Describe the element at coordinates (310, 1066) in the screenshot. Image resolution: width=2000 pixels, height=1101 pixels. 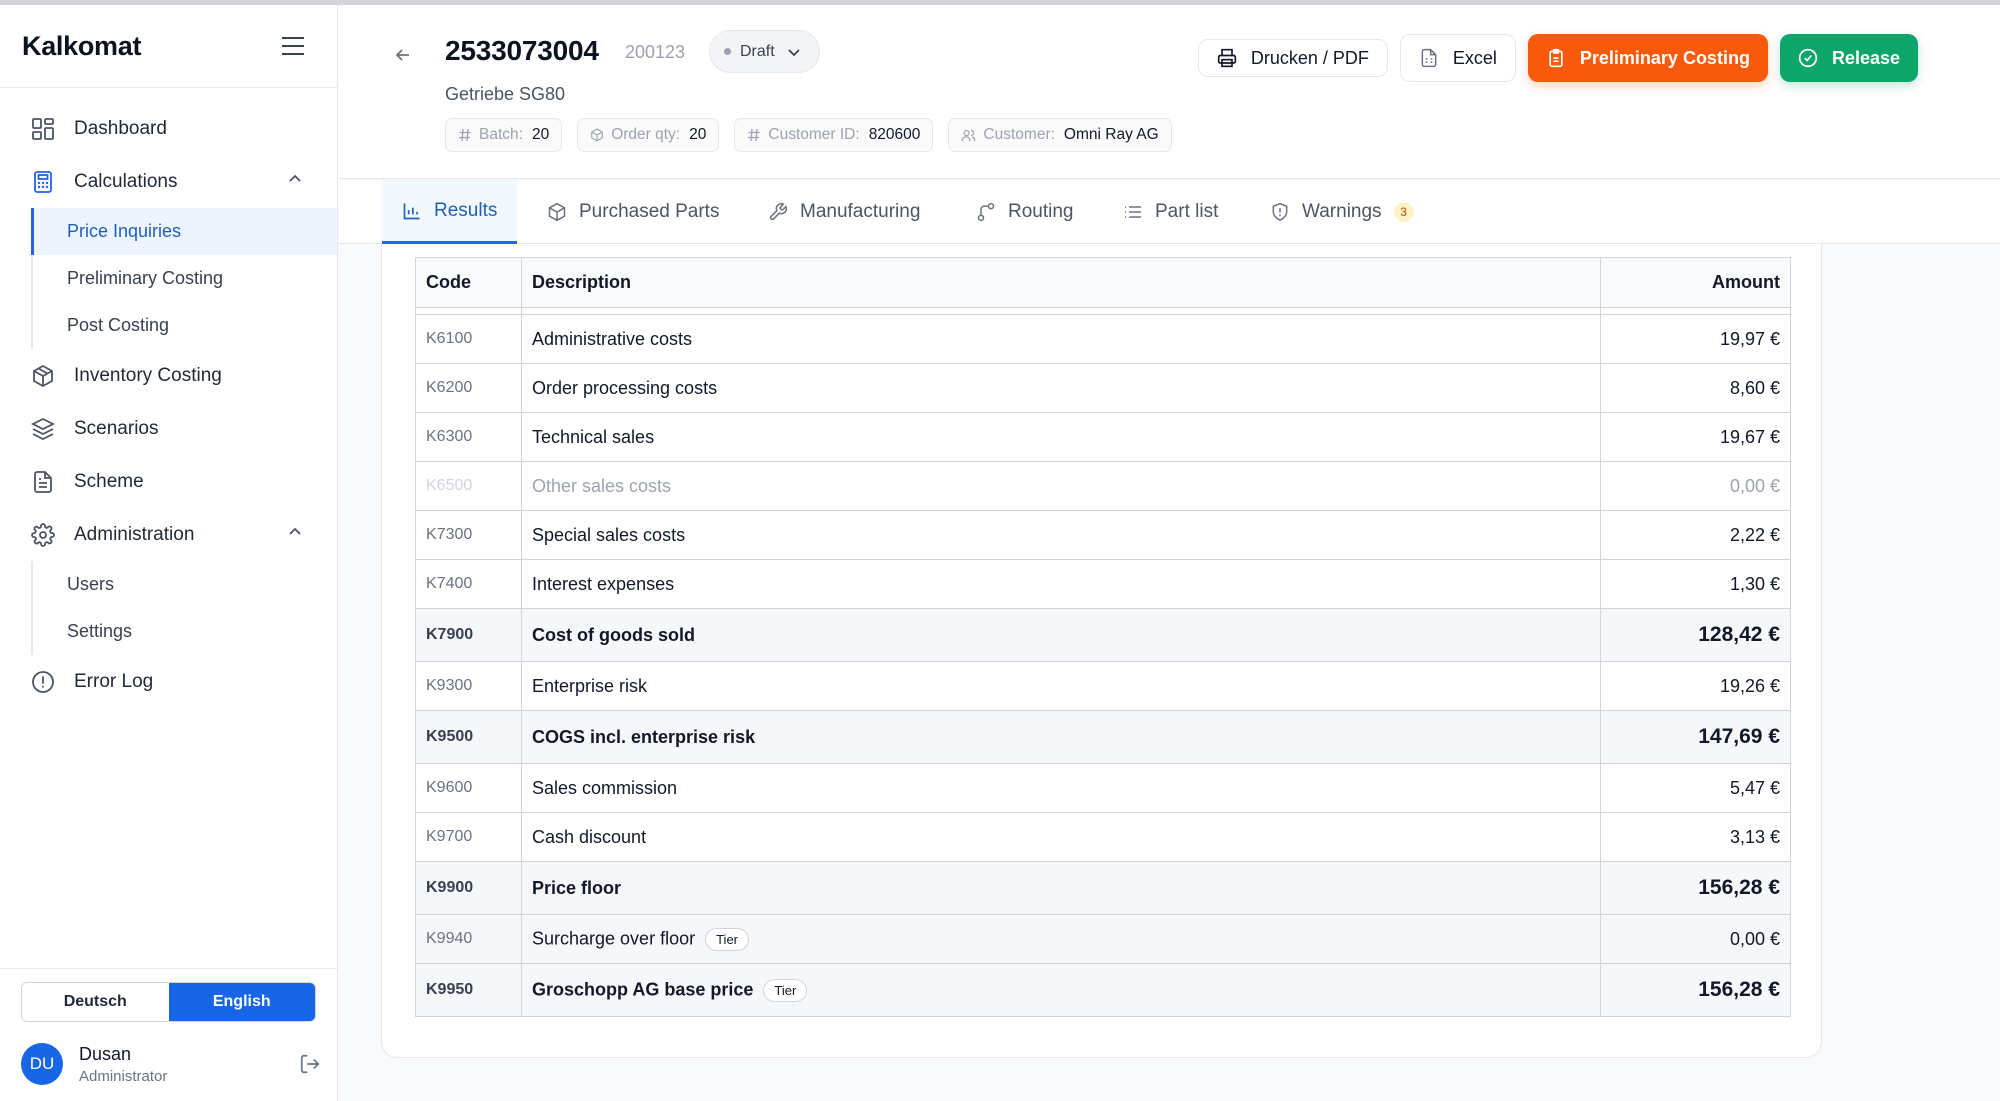
I see `logout-icon` at that location.